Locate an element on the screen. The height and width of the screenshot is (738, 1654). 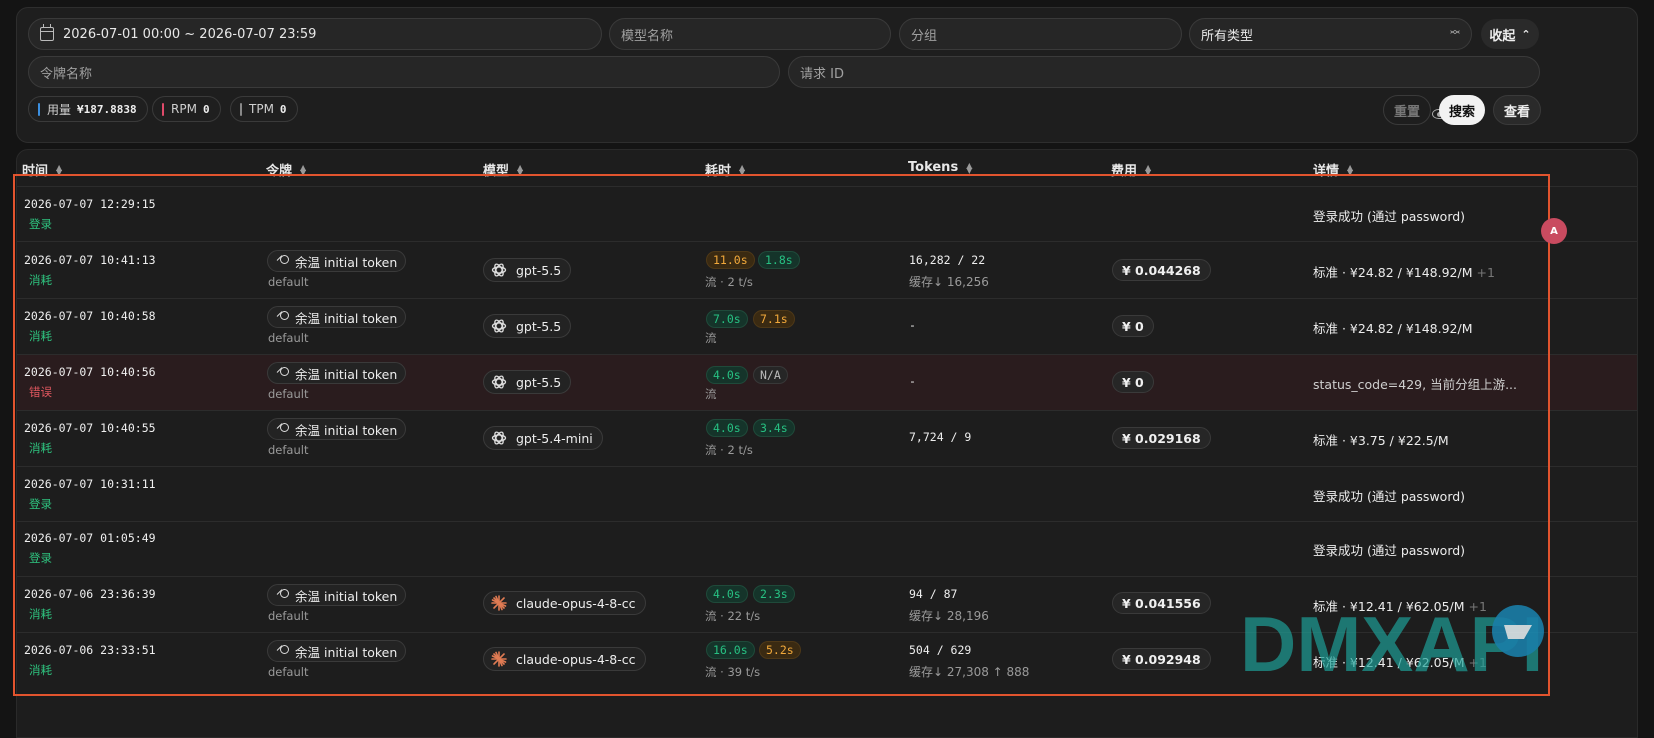
token-name-input: 令牌名称 is located at coordinates (404, 72).